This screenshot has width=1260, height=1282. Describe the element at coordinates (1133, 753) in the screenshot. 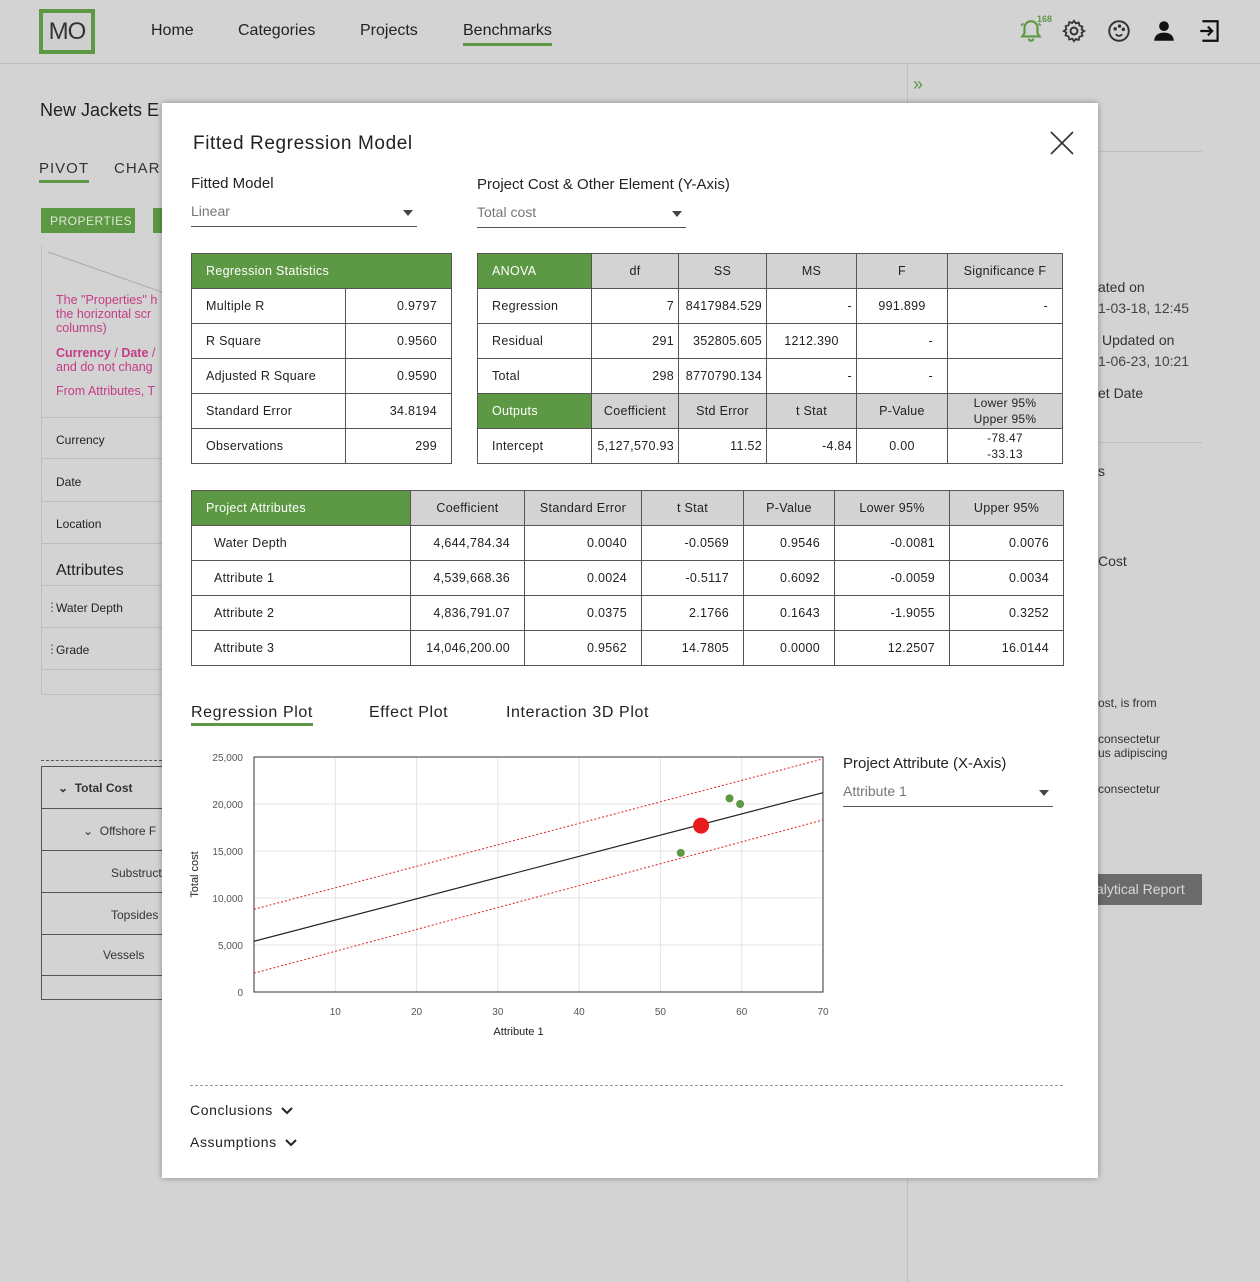

I see `desc-text-3: us adipiscing` at that location.